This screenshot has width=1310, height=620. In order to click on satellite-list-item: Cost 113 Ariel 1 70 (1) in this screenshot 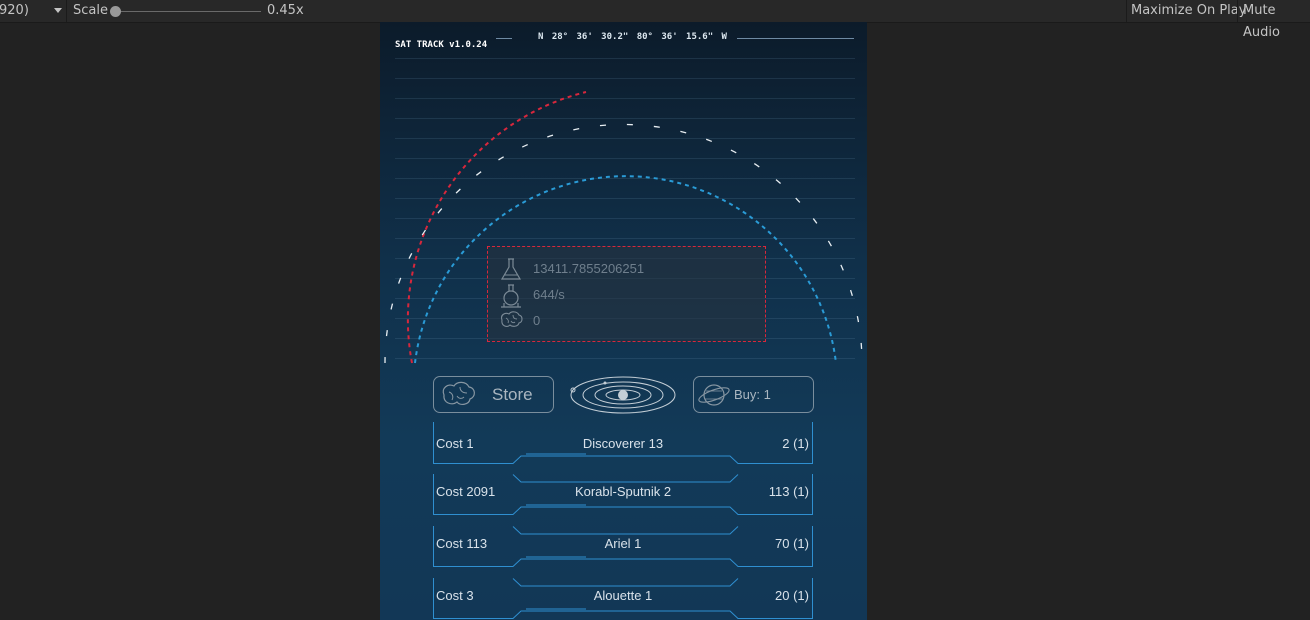, I will do `click(623, 546)`.